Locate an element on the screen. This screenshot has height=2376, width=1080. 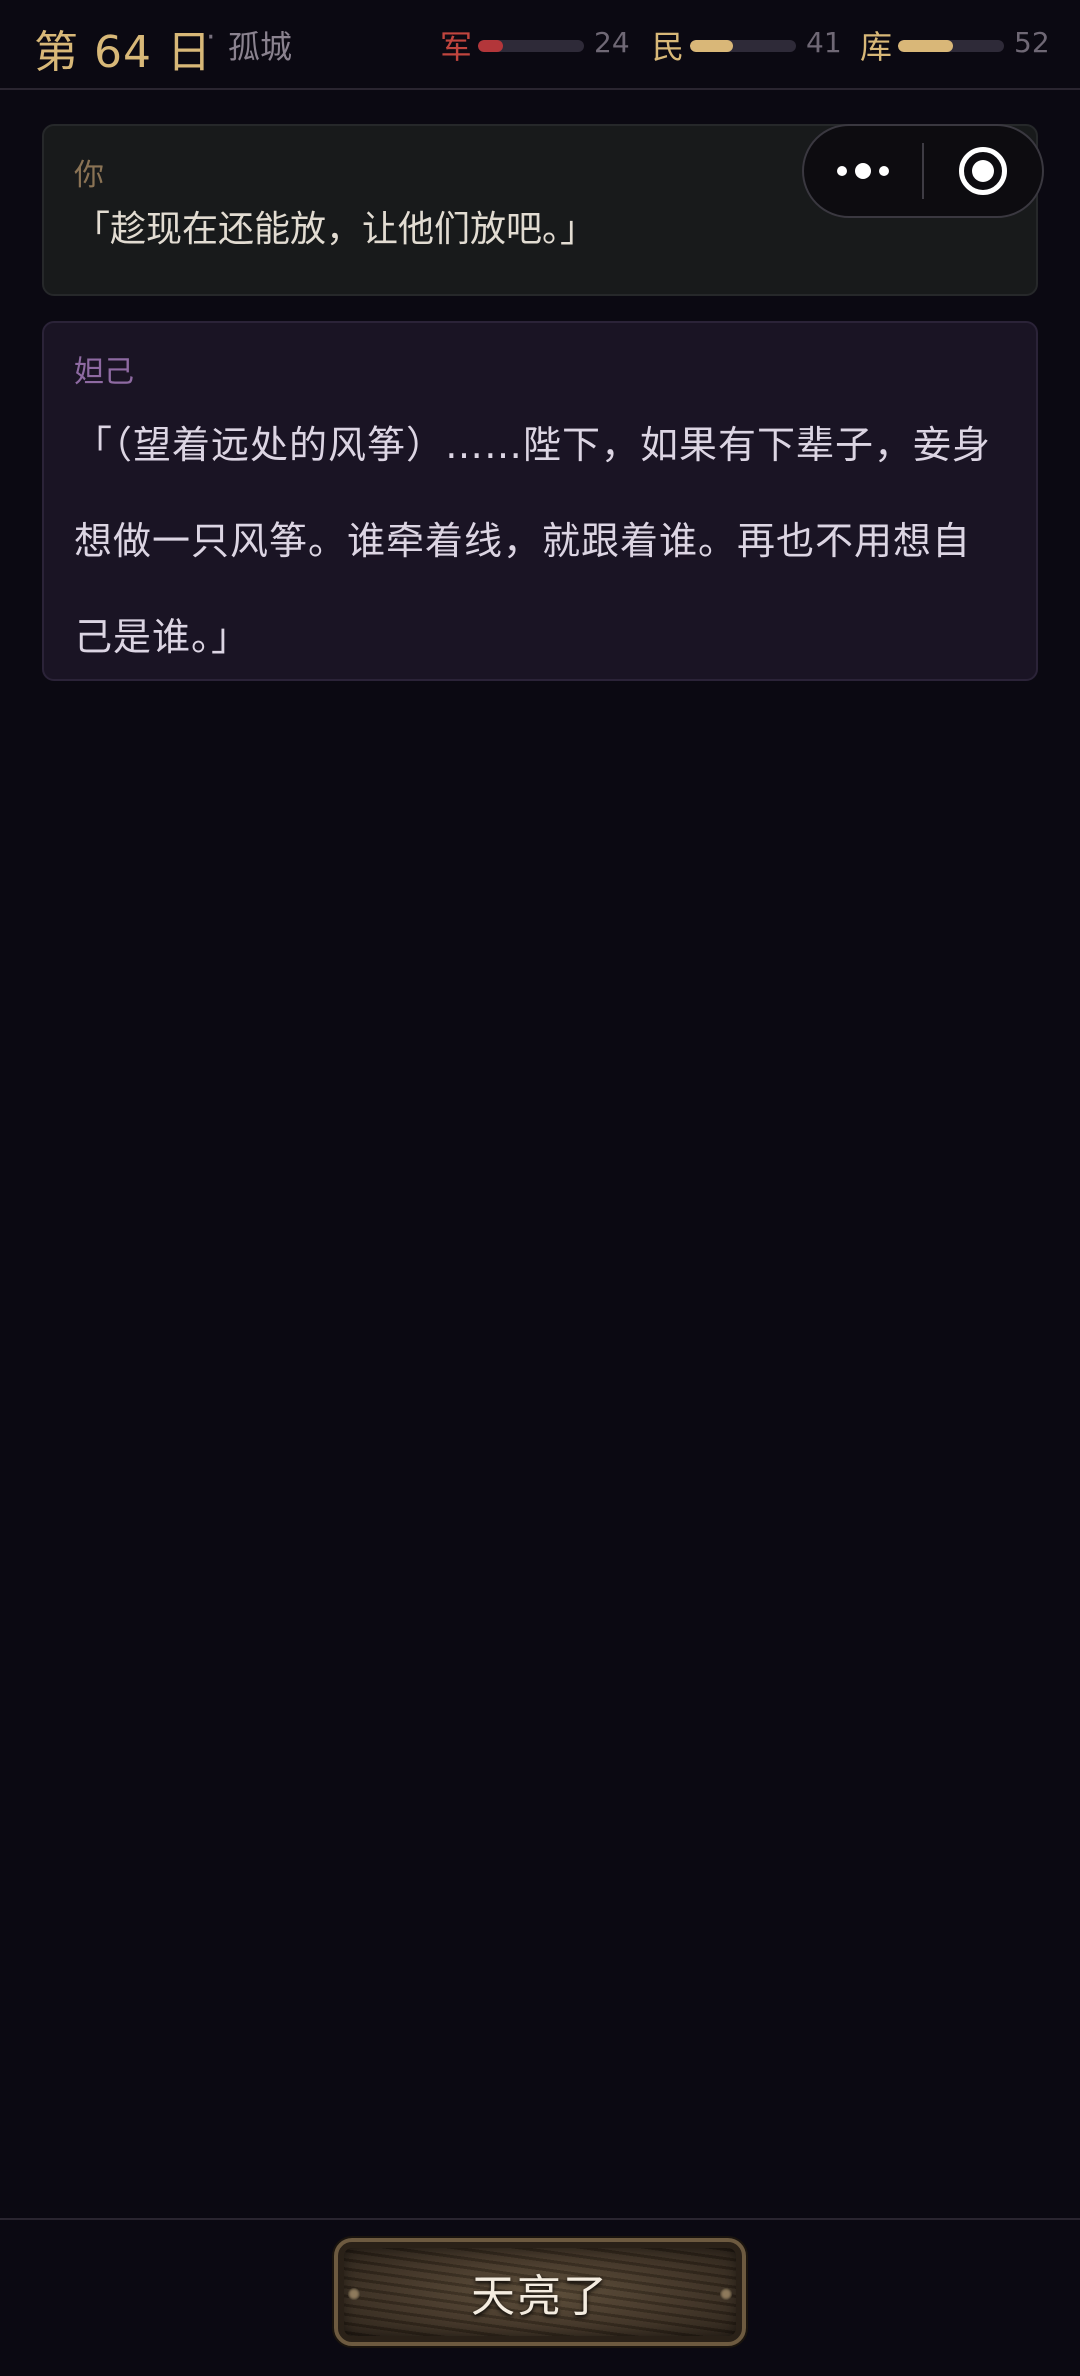
close-target-icon is located at coordinates (983, 171).